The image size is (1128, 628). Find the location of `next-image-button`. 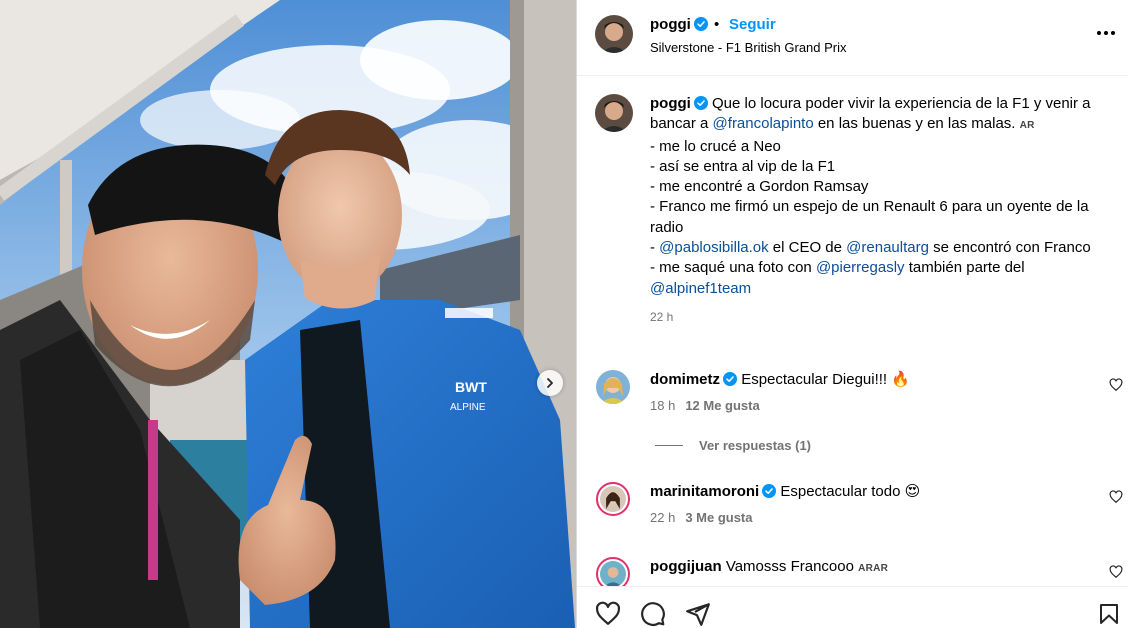

next-image-button is located at coordinates (550, 383).